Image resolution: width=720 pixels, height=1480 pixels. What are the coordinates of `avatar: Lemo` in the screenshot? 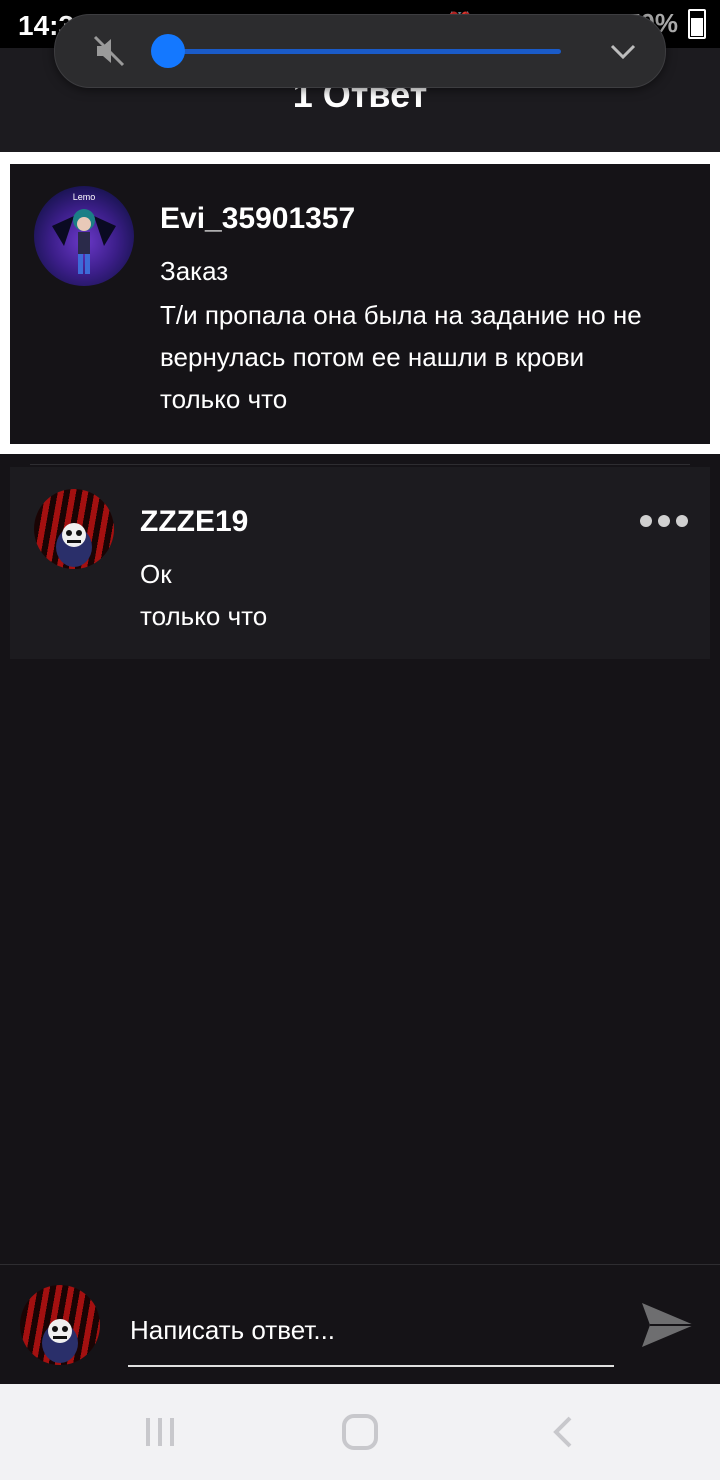 It's located at (84, 236).